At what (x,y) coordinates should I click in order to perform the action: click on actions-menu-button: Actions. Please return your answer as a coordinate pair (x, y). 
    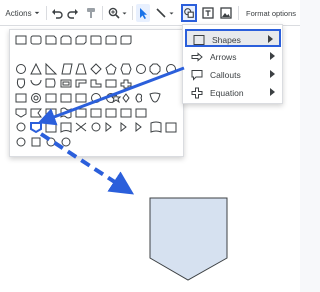
    Looking at the image, I should click on (23, 13).